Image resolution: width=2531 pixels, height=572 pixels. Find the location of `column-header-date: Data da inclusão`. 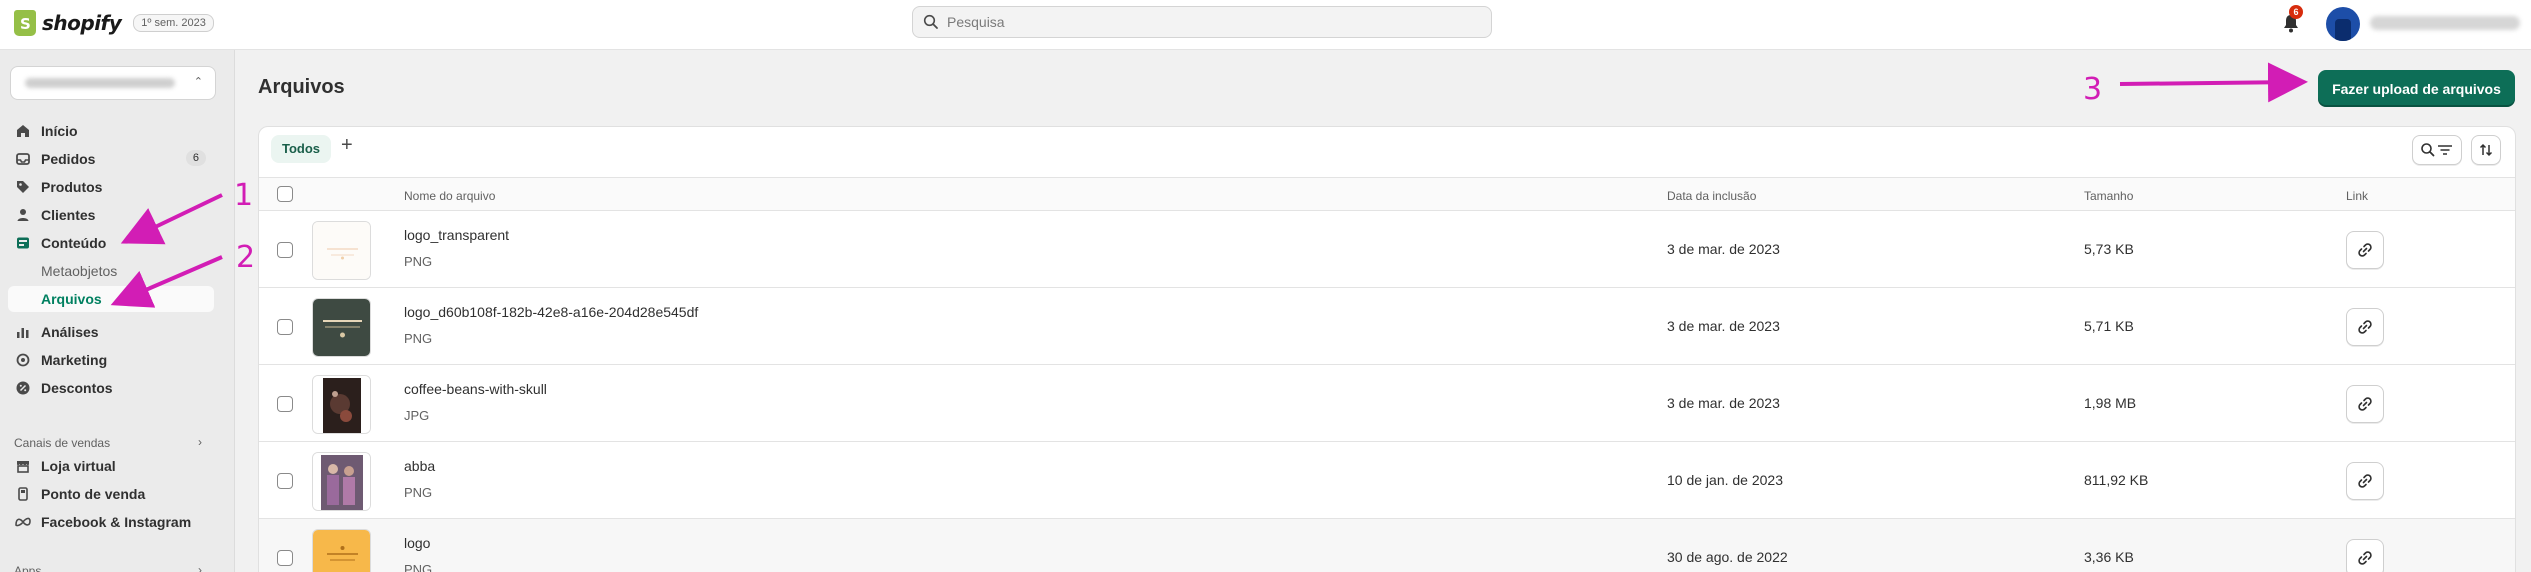

column-header-date: Data da inclusão is located at coordinates (1711, 196).